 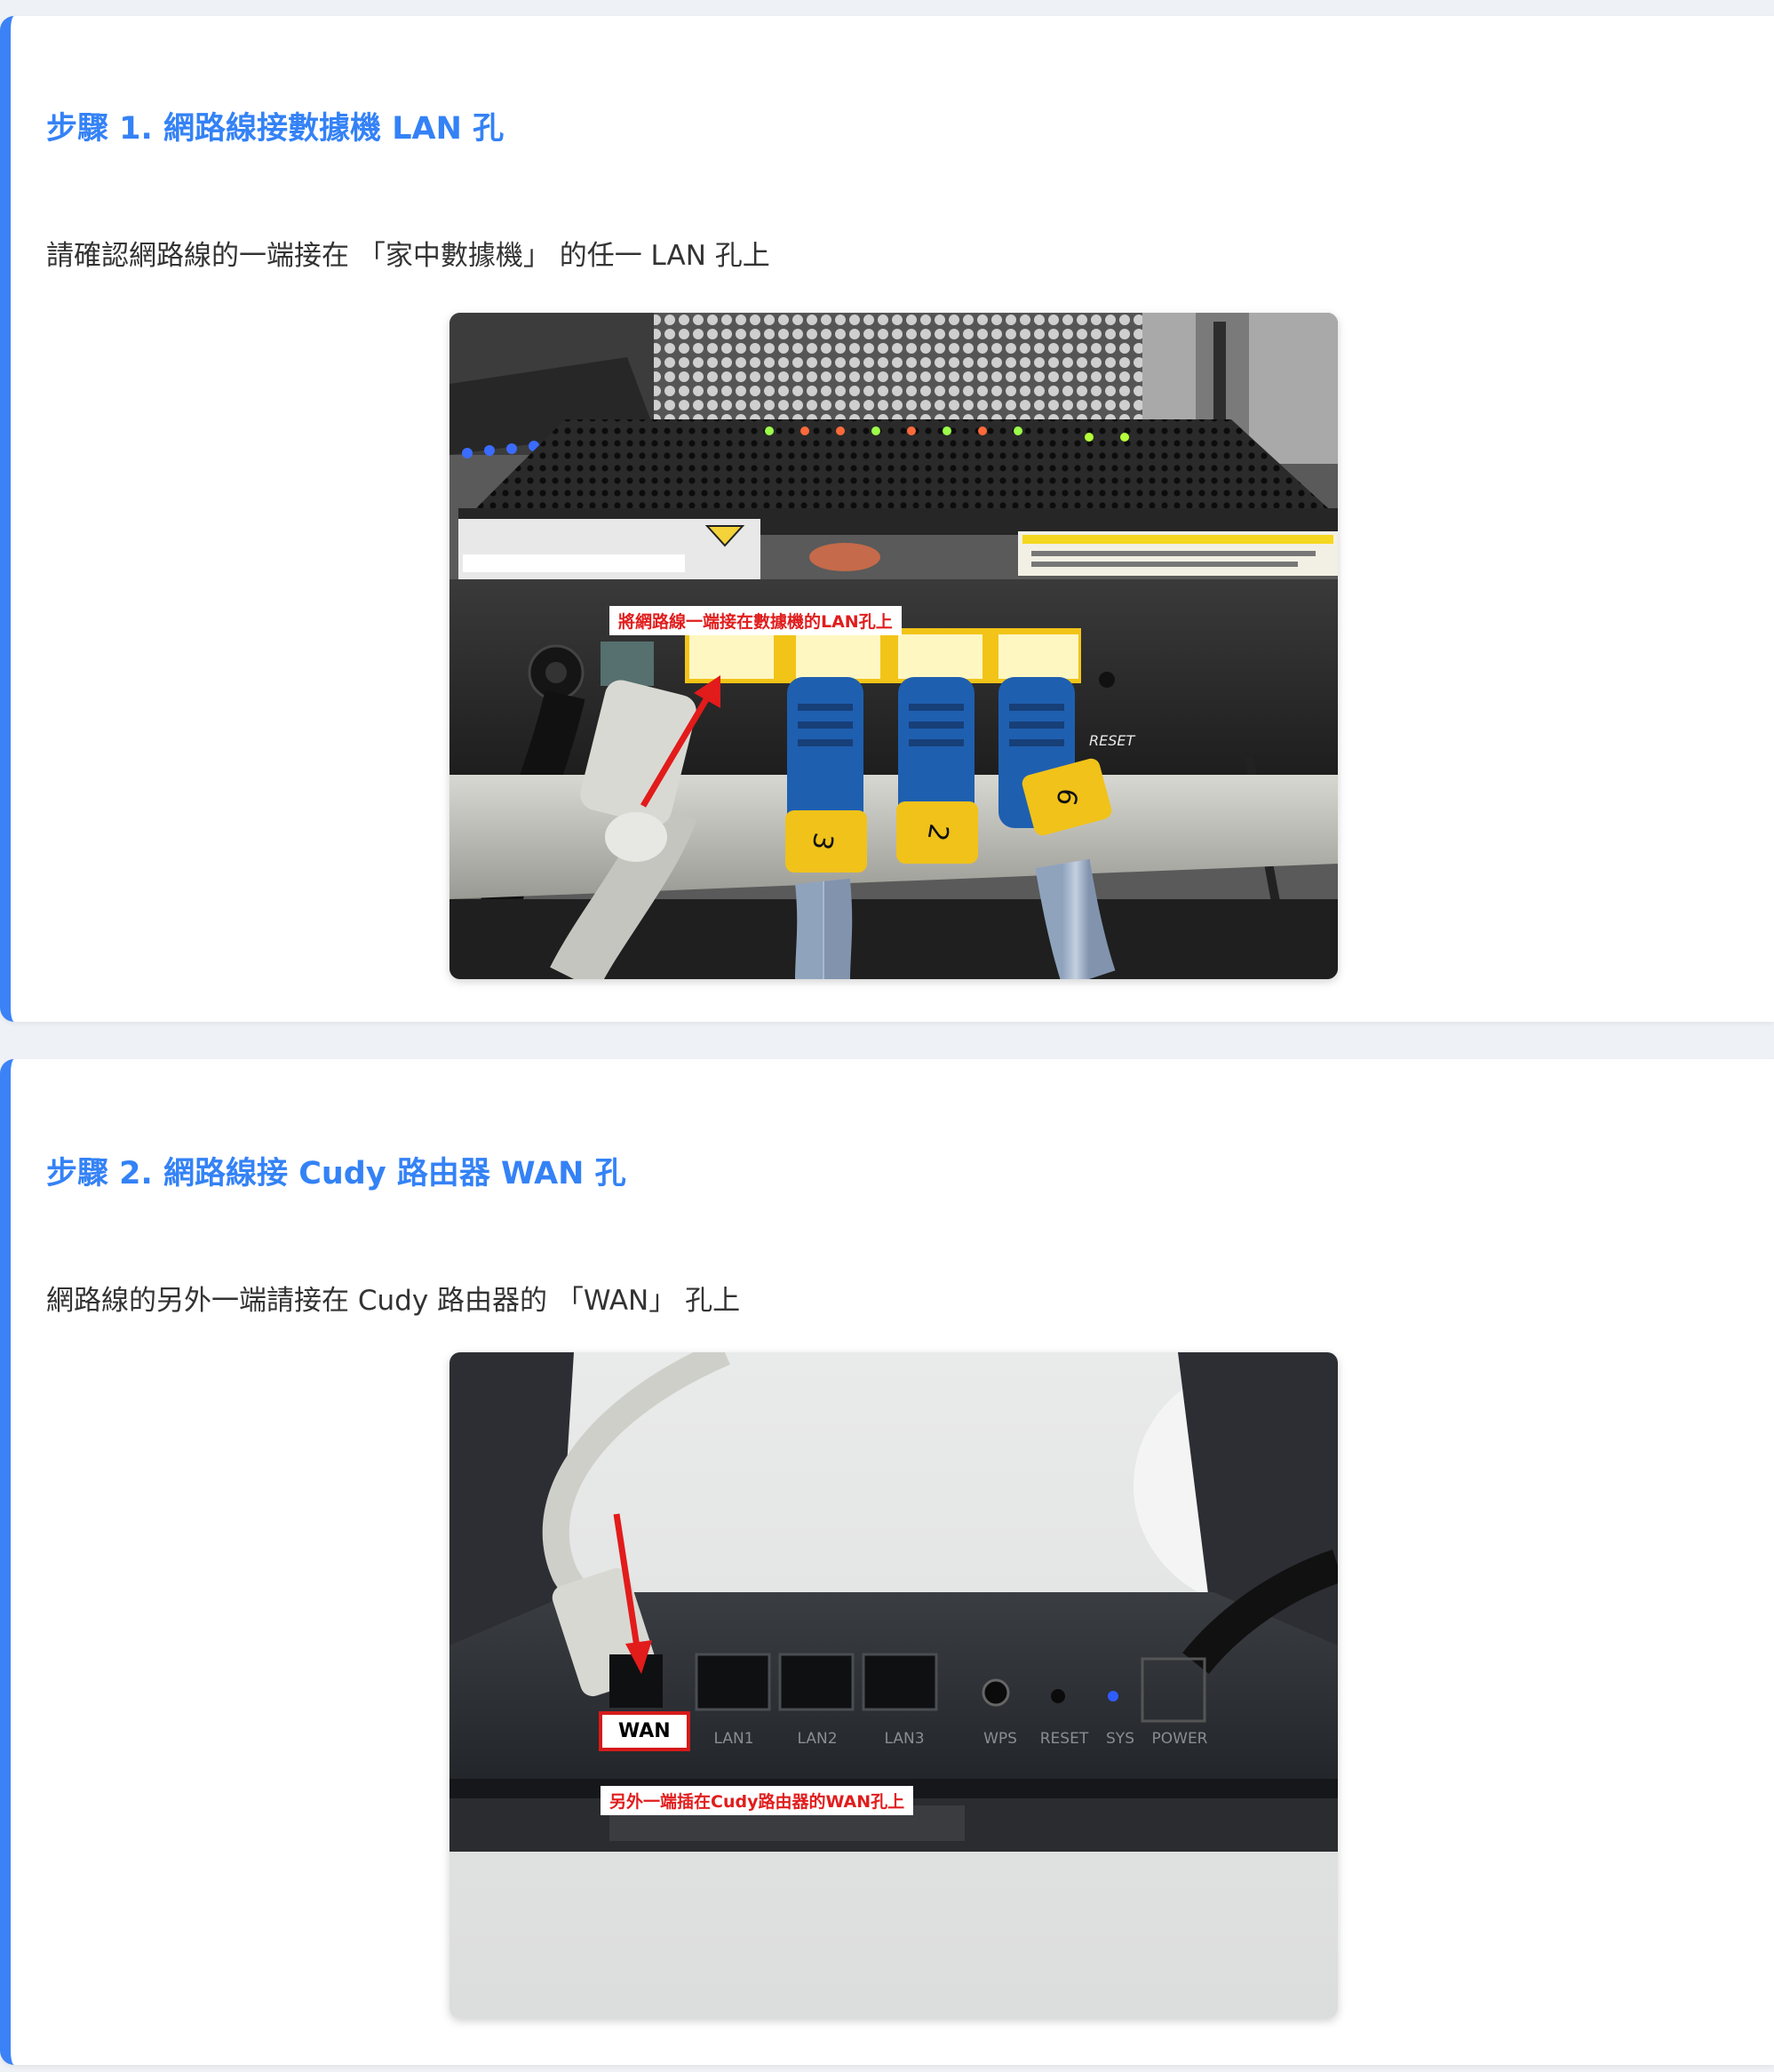 What do you see at coordinates (275, 129) in the screenshot?
I see `step-1-title: 步驟 1. 網路線接數據機 LAN 孔` at bounding box center [275, 129].